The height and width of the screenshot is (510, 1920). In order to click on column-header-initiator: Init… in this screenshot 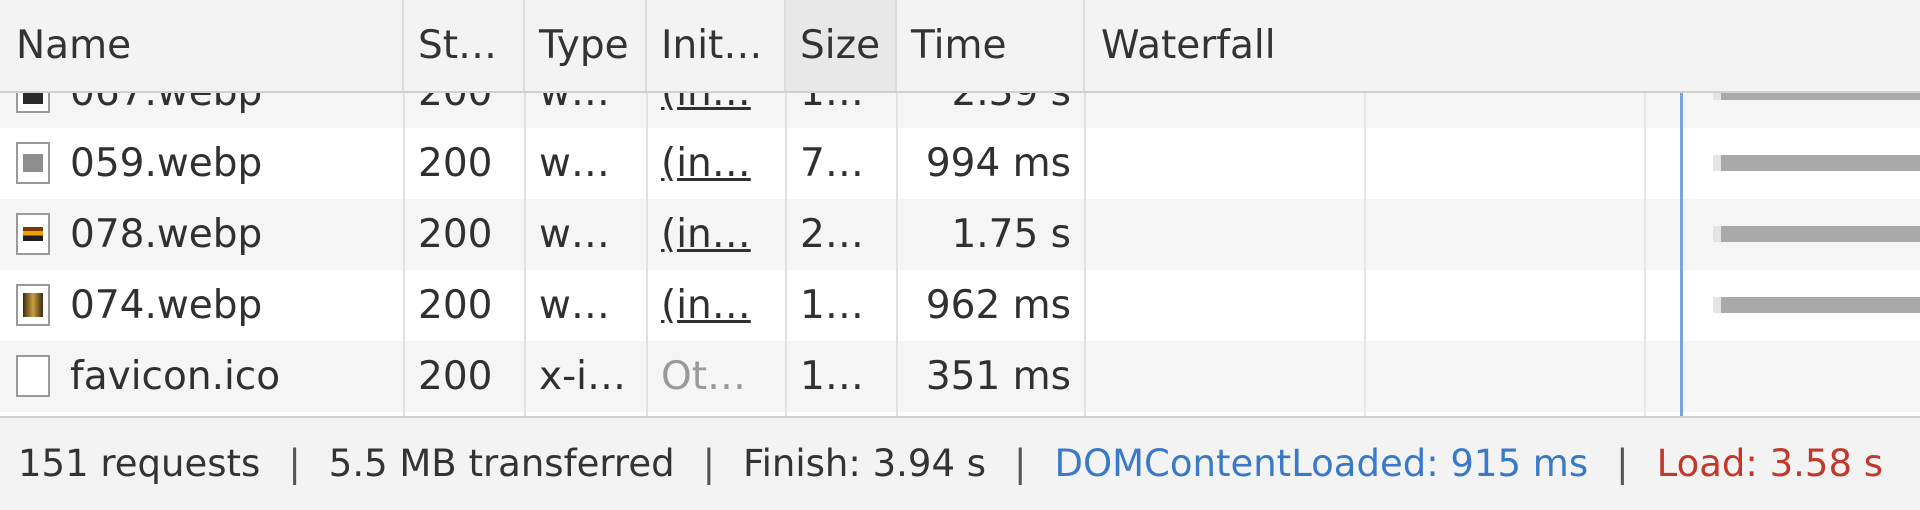, I will do `click(716, 45)`.